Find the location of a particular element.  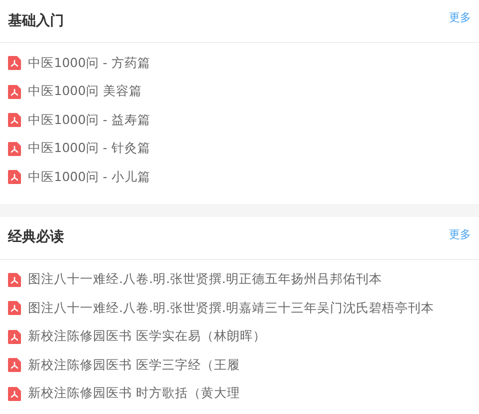

document-link: 中医1000问 - 小儿篇 is located at coordinates (89, 177).